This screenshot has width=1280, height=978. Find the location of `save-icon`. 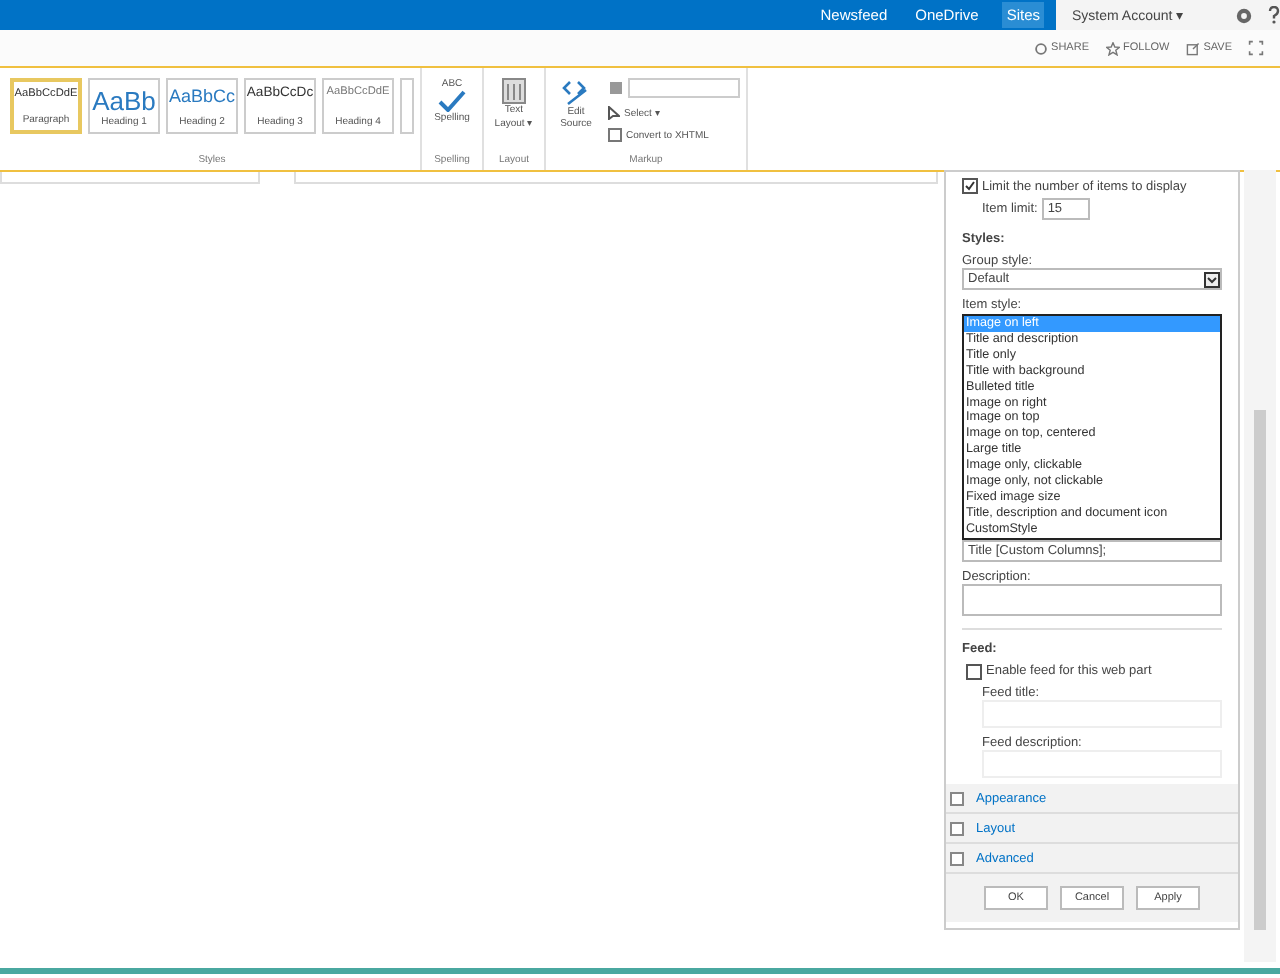

save-icon is located at coordinates (1192, 48).